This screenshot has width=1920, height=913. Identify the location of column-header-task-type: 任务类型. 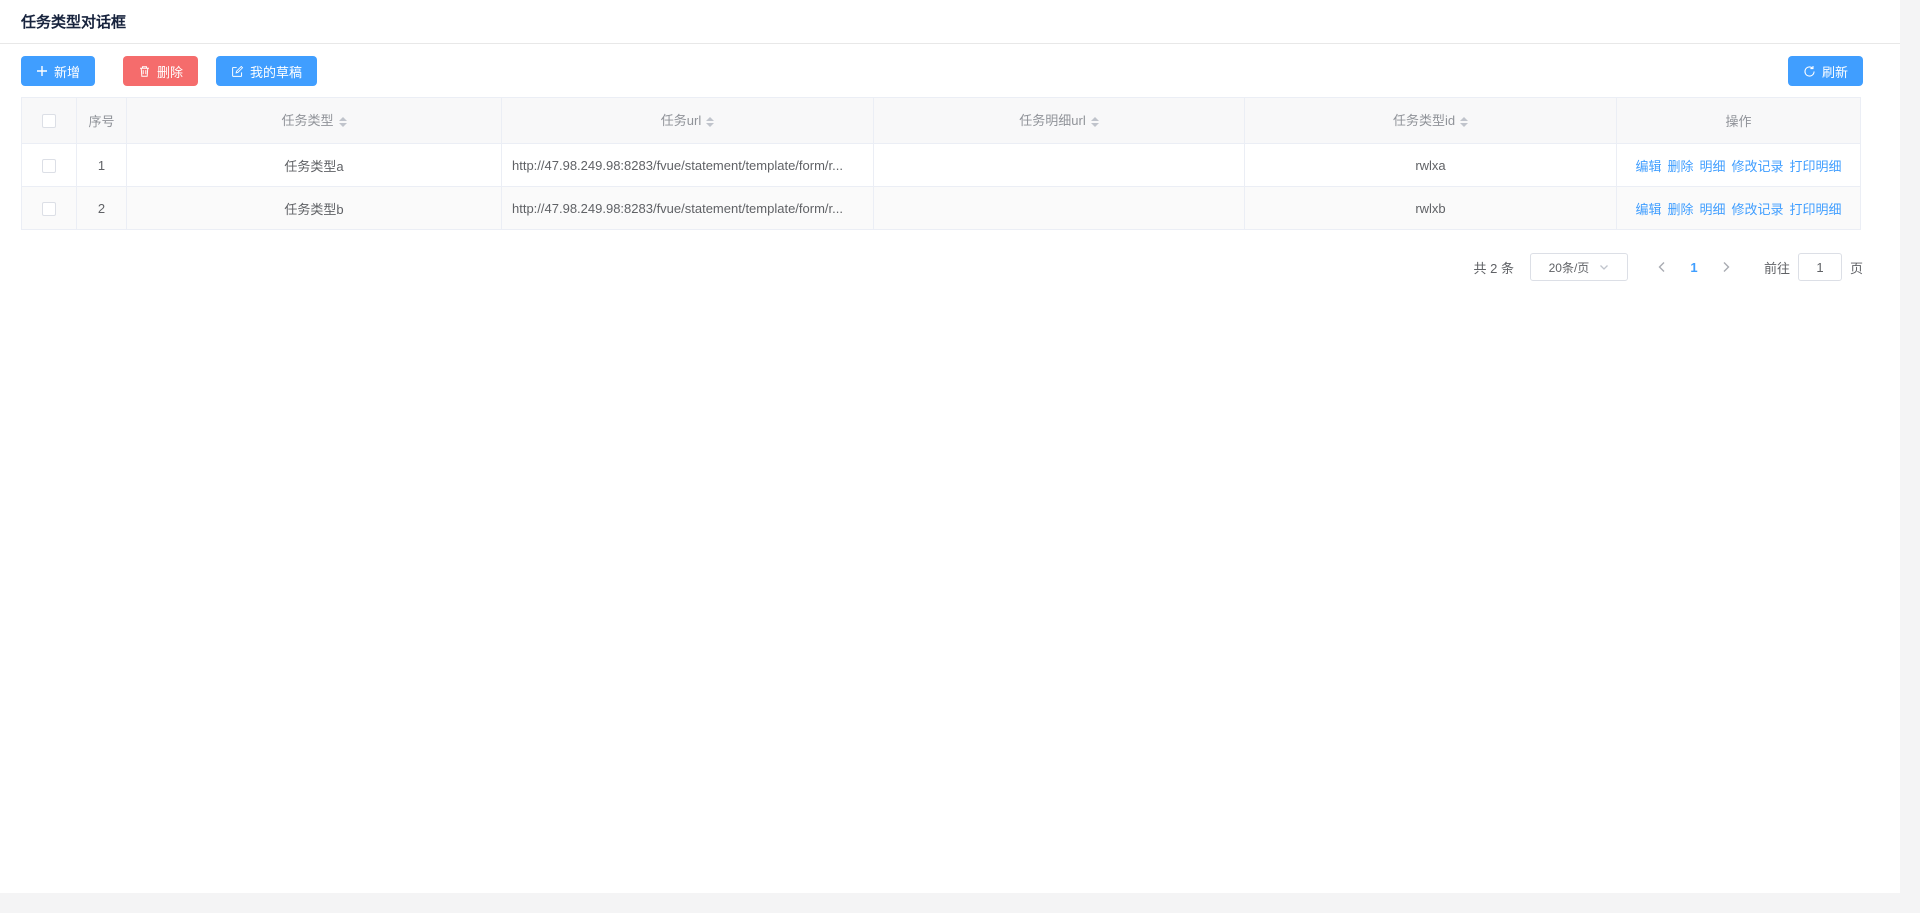
(314, 120).